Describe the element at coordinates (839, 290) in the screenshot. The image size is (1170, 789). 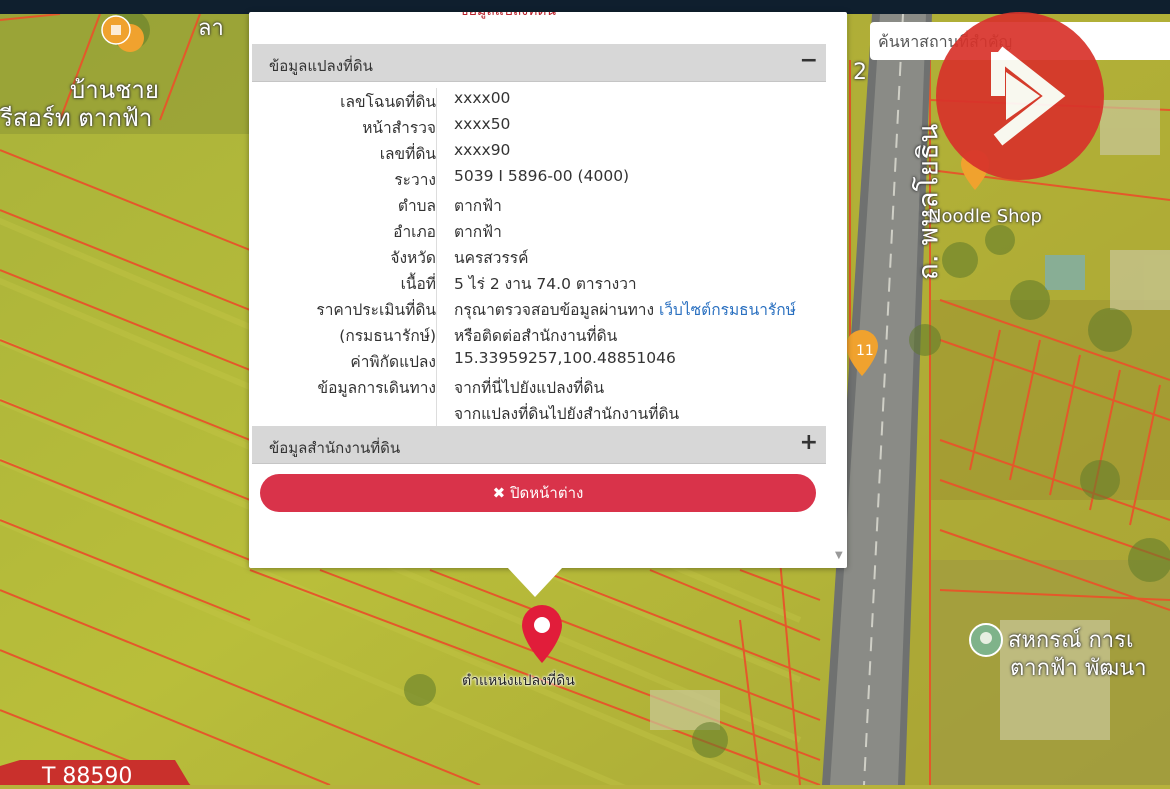
I see `popup-scrollbar: ▼` at that location.